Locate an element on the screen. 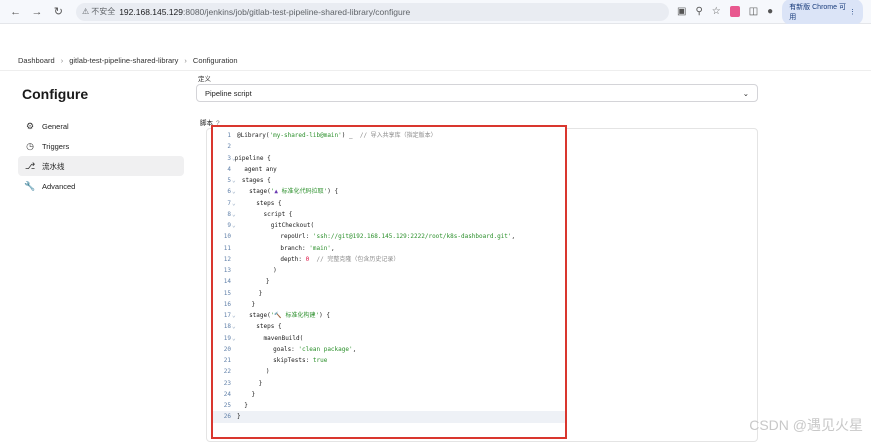 Image resolution: width=871 pixels, height=442 pixels. security-chip: ⚠ 不安全 is located at coordinates (98, 11).